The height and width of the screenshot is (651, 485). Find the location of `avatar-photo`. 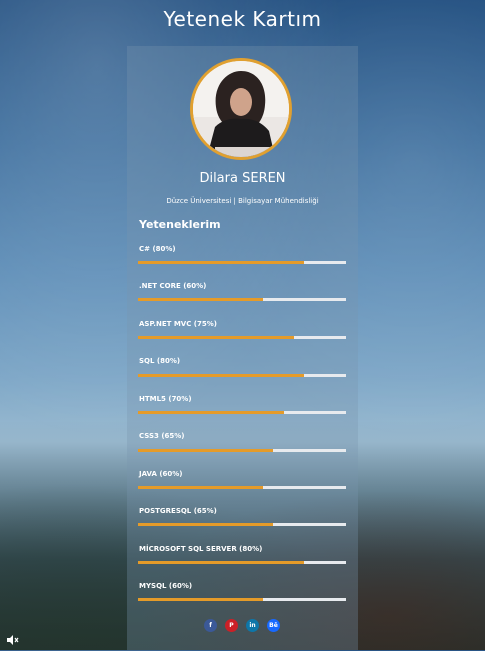

avatar-photo is located at coordinates (241, 109).